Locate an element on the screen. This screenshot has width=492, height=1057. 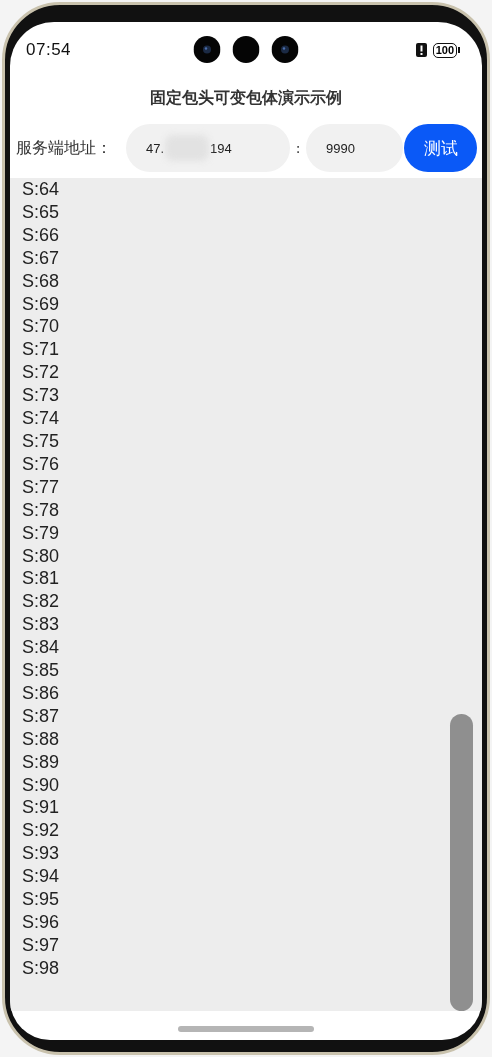
log-line: S:75 is located at coordinates (41, 441).